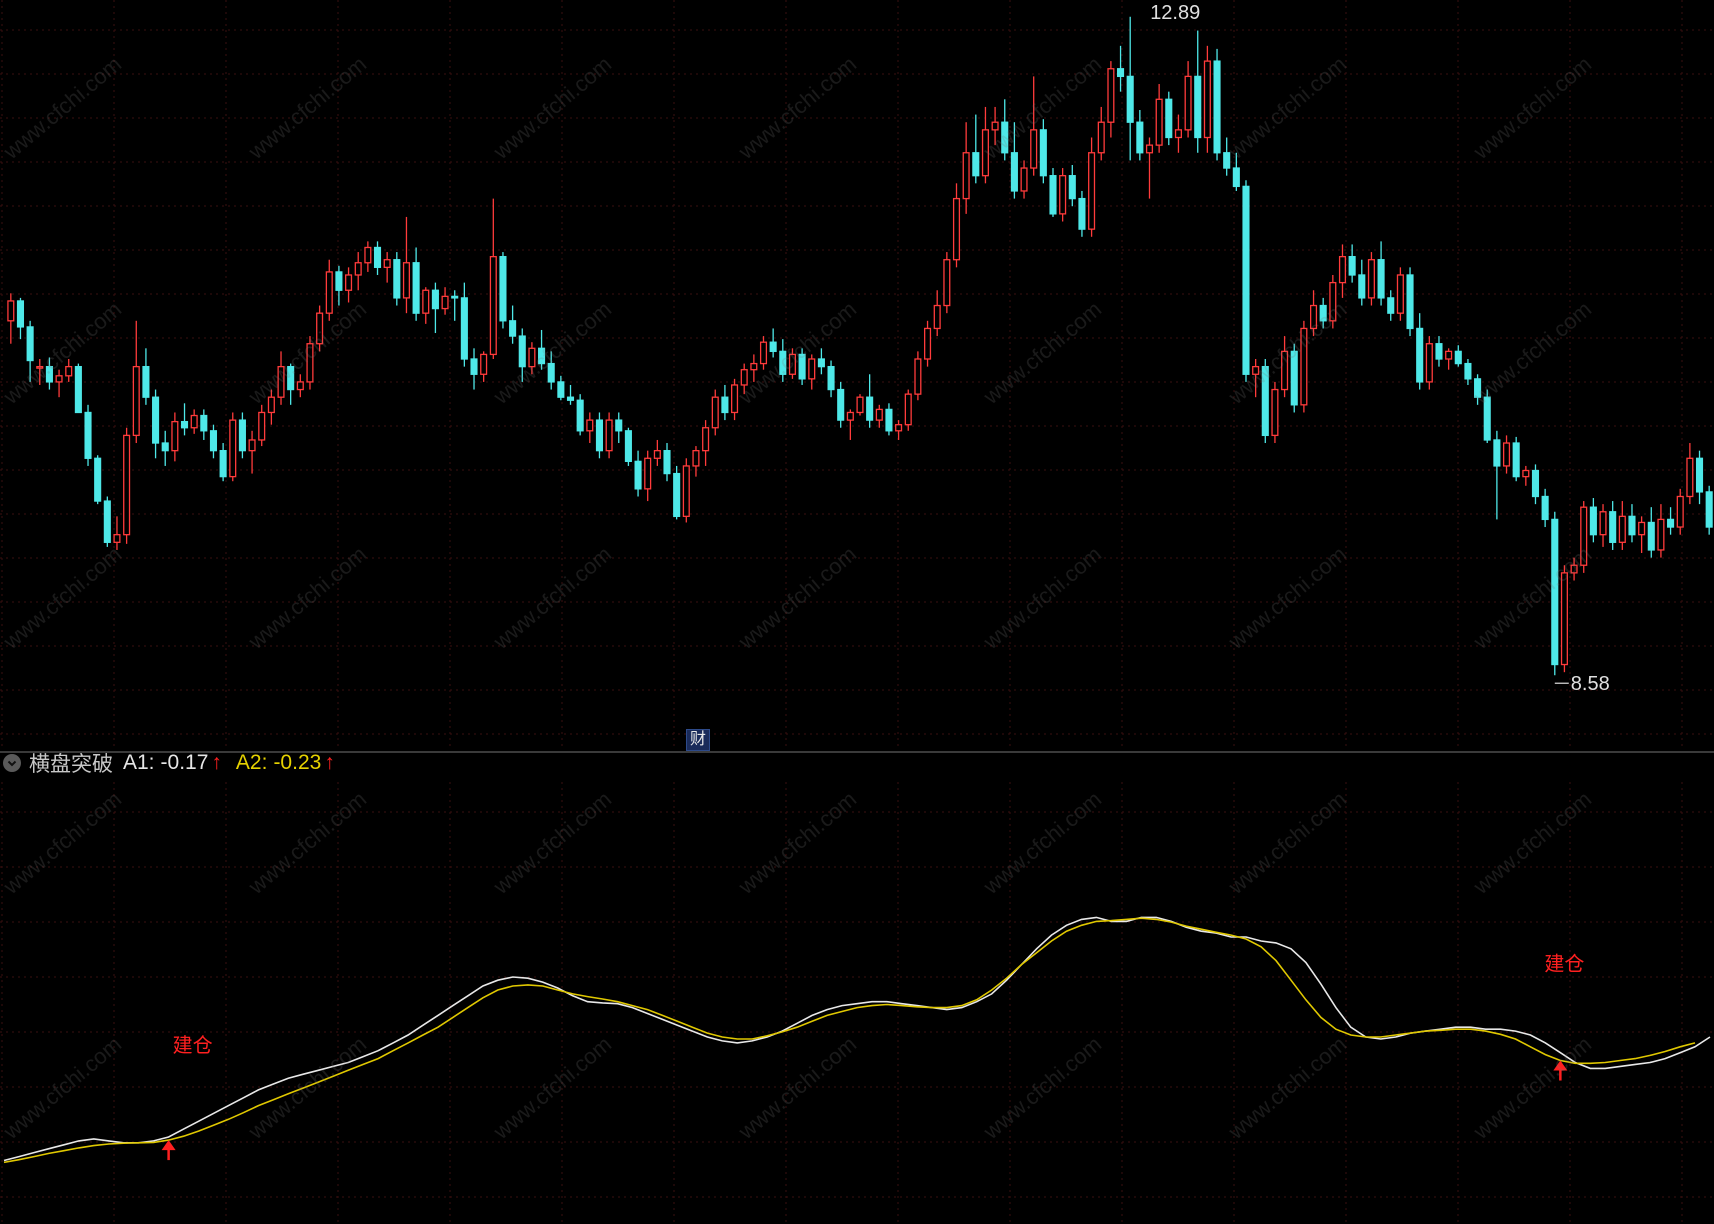  I want to click on buy-signal-label: 建仓, so click(1564, 964).